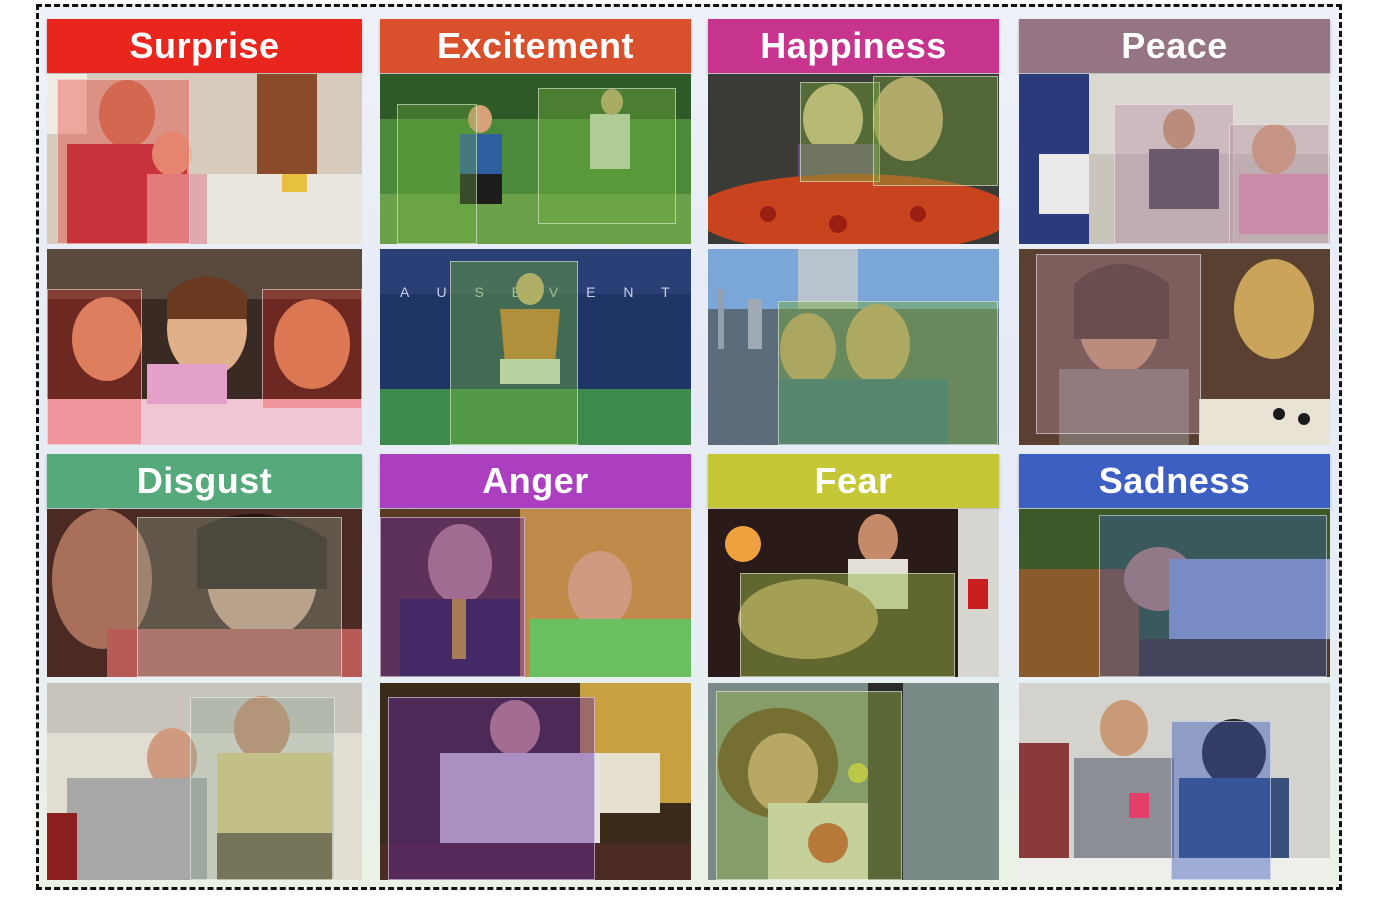  I want to click on emotion-label-anger: Anger, so click(535, 481).